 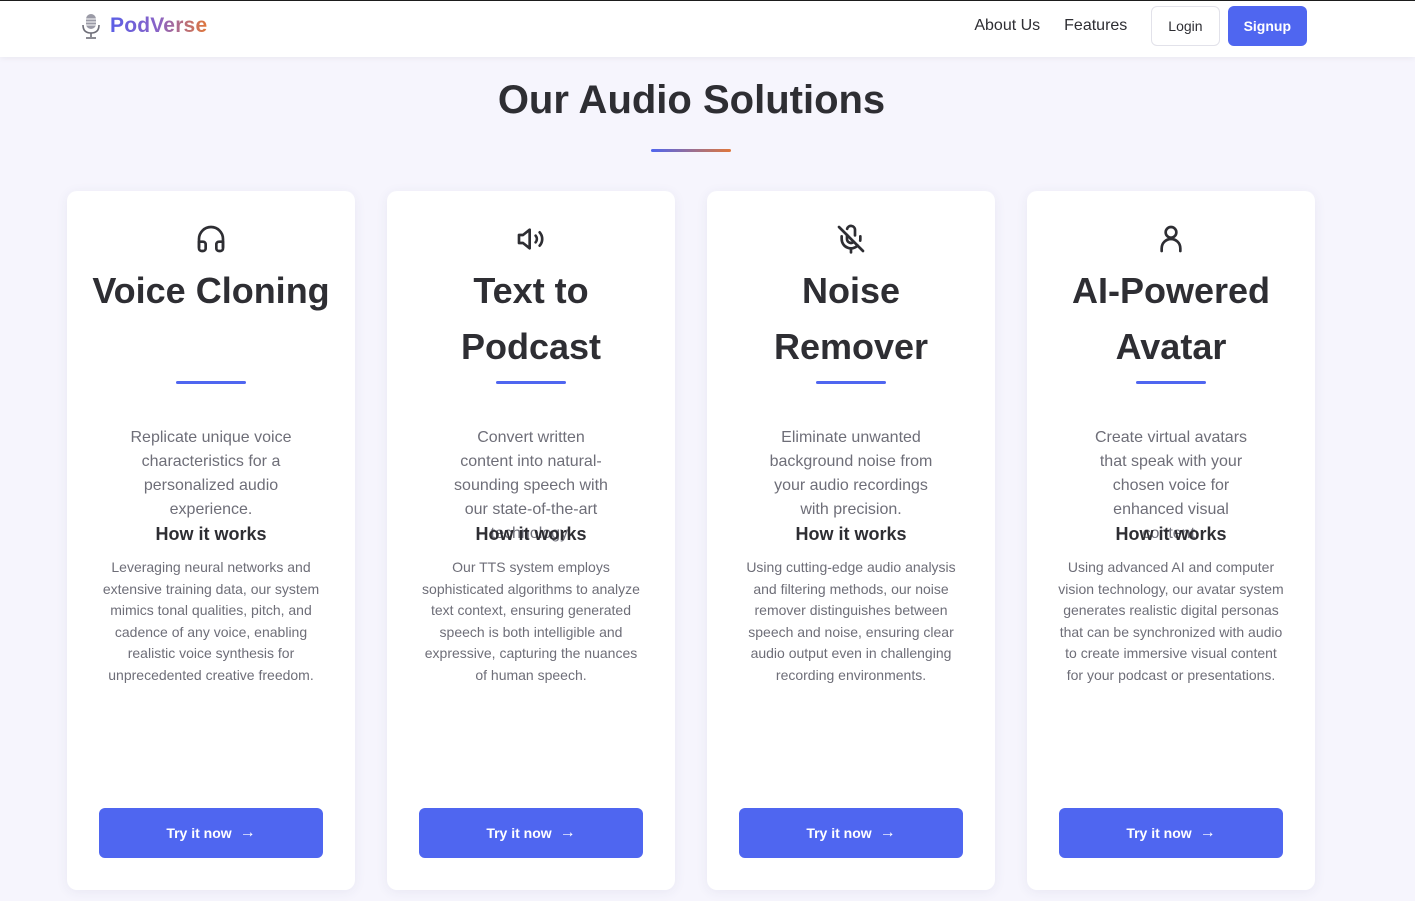 What do you see at coordinates (851, 318) in the screenshot?
I see `card-title: Noise Remover` at bounding box center [851, 318].